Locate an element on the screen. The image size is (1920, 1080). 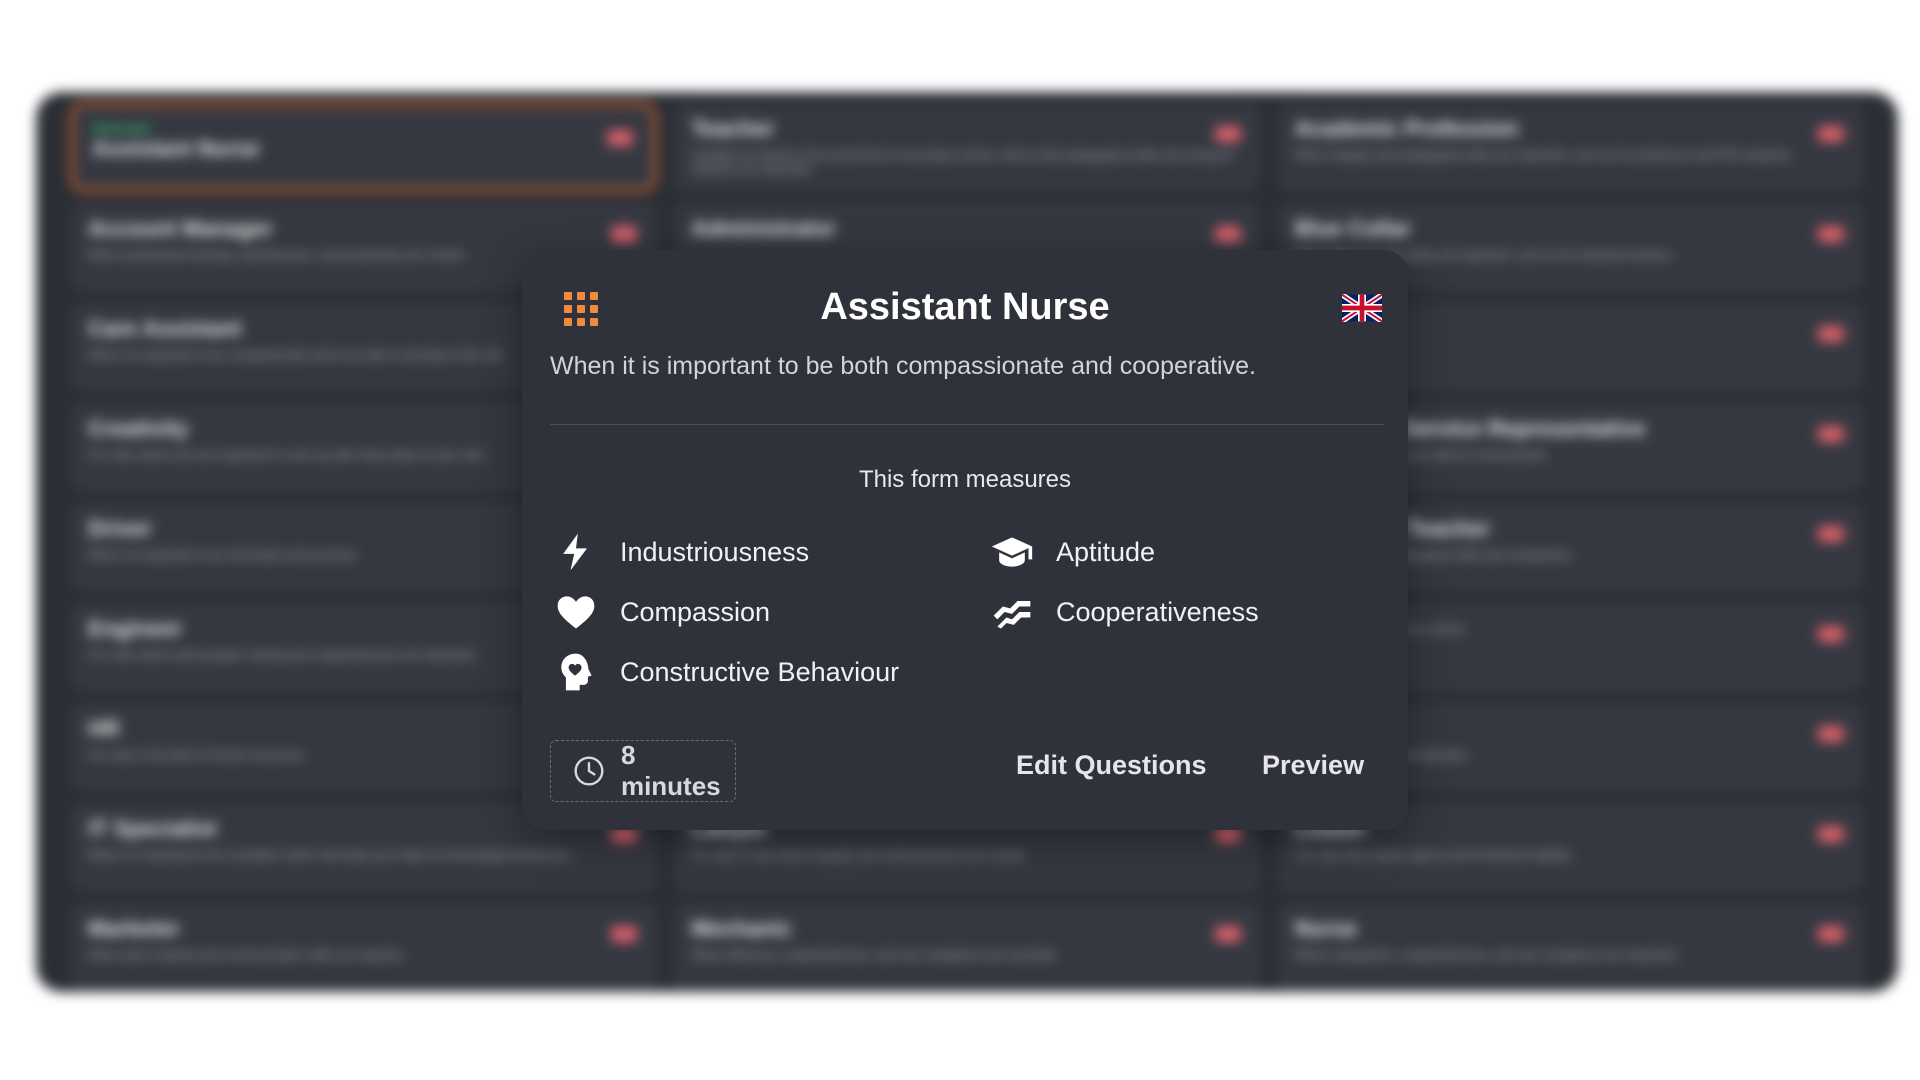
duration-text: 8 minutes is located at coordinates (670, 770).